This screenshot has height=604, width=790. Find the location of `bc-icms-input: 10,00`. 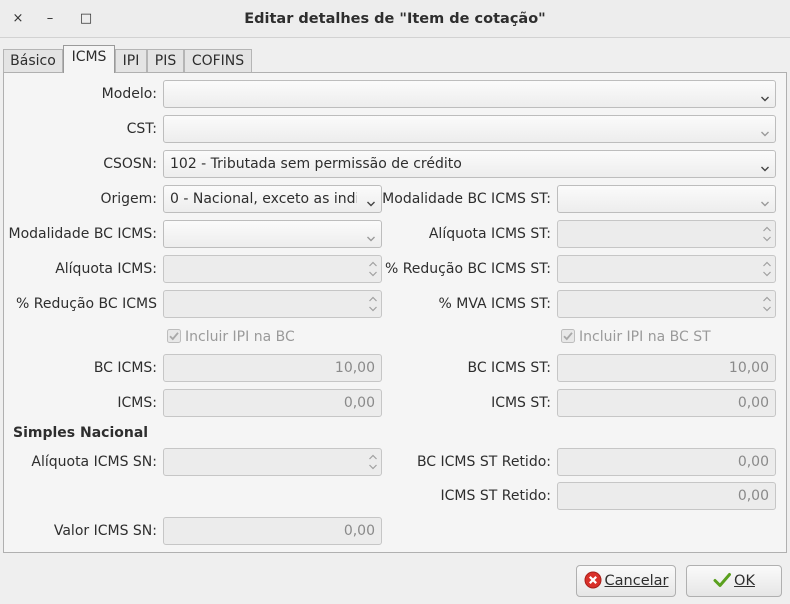

bc-icms-input: 10,00 is located at coordinates (272, 368).